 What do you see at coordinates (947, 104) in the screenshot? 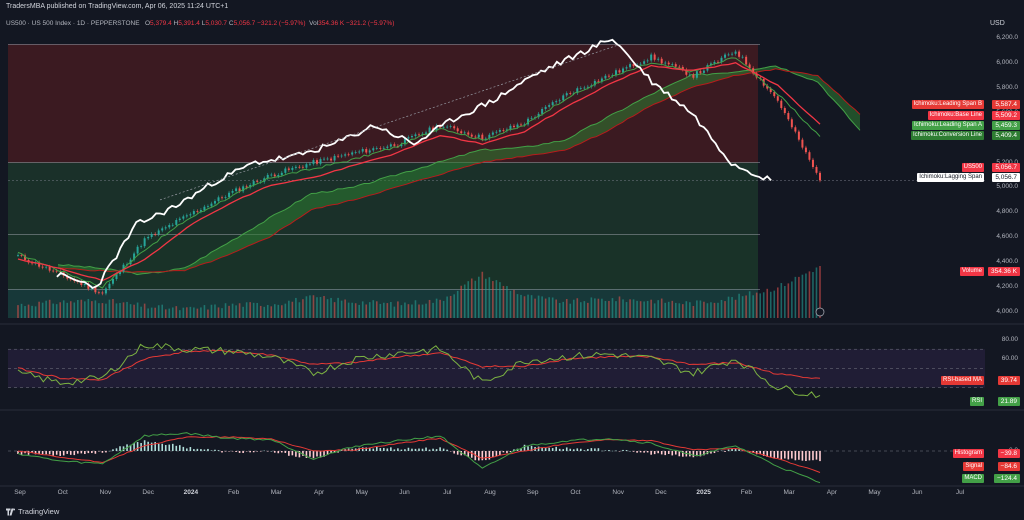
I see `tag-span-b-name: Ichimoku:Leading Span B` at bounding box center [947, 104].